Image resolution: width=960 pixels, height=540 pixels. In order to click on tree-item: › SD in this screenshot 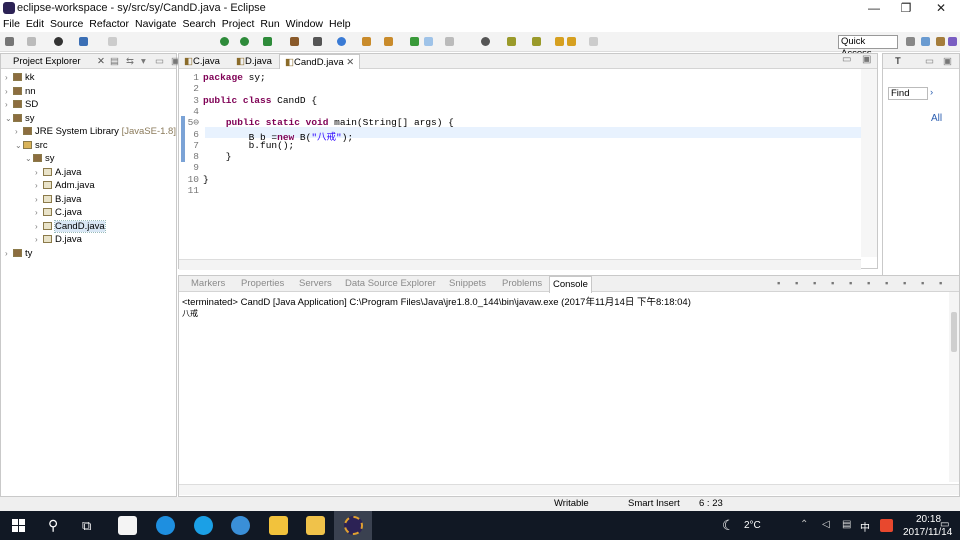, I will do `click(21, 105)`.